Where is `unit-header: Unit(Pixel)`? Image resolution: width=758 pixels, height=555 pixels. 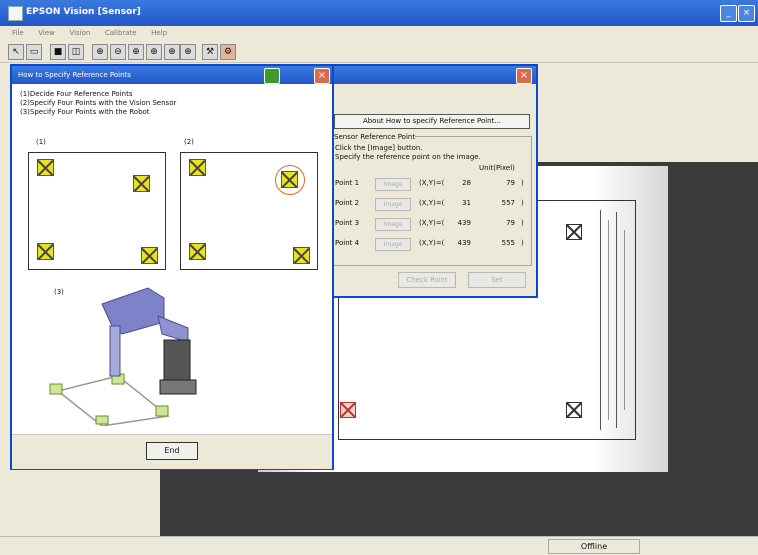
unit-header: Unit(Pixel) is located at coordinates (497, 168).